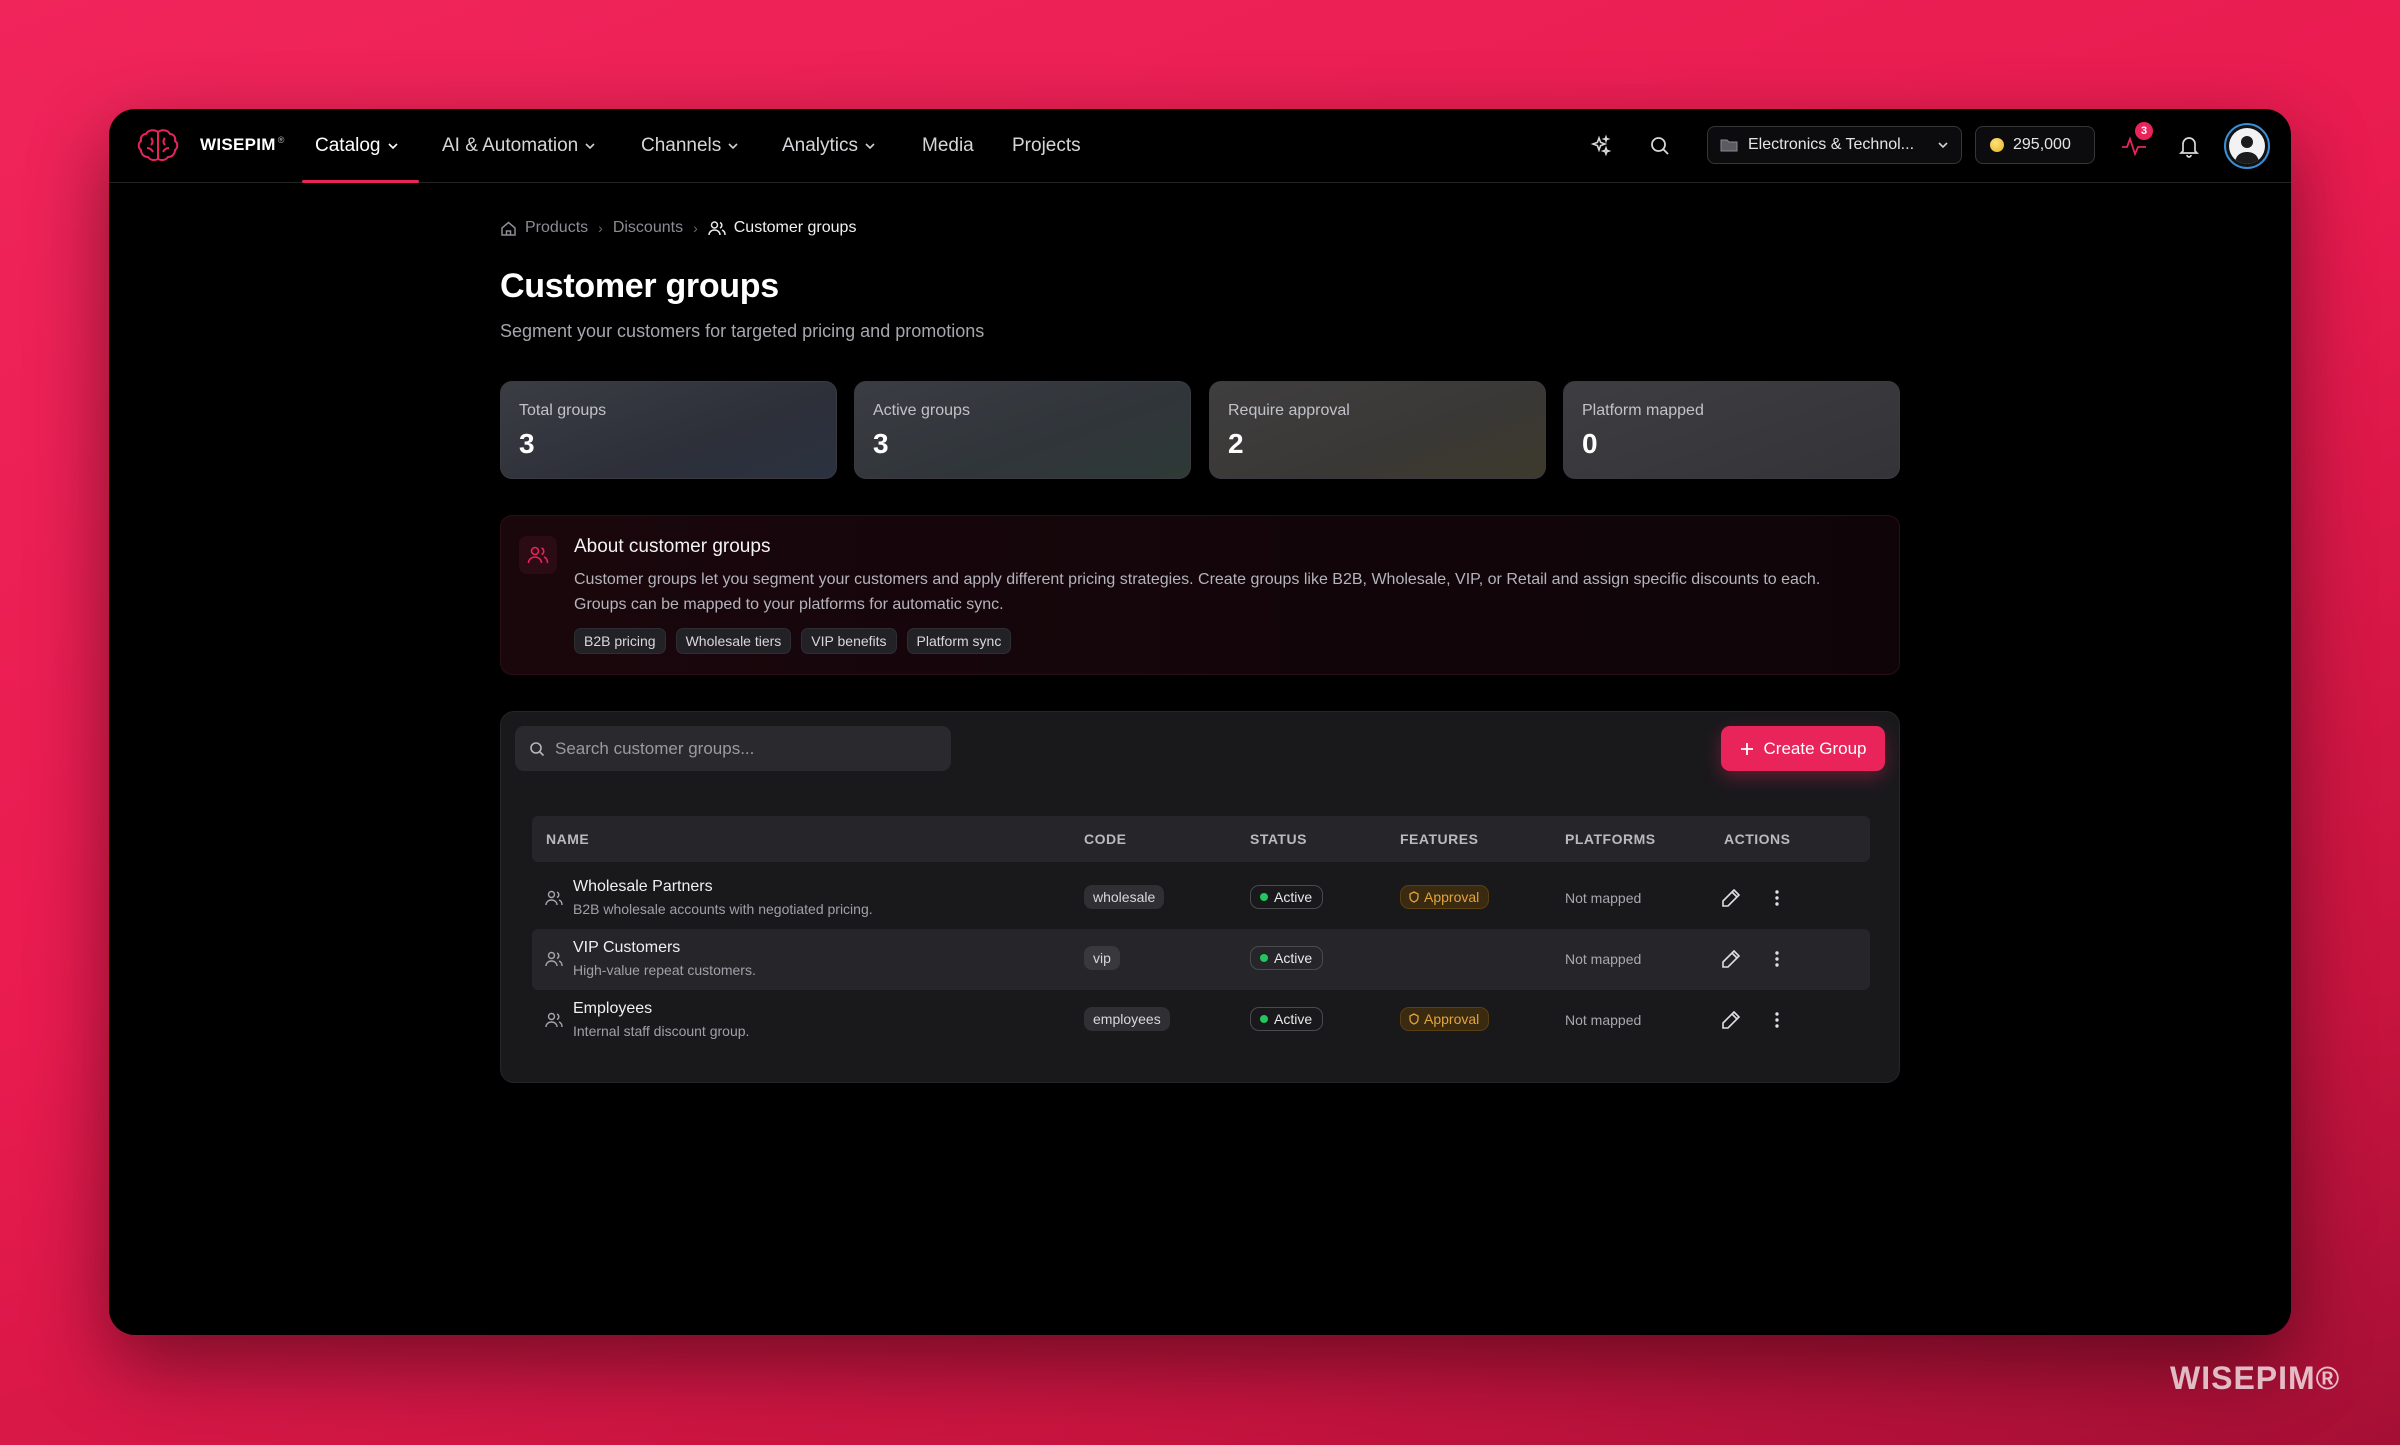 This screenshot has height=1445, width=2400. I want to click on credits-balance: 295,000, so click(2035, 145).